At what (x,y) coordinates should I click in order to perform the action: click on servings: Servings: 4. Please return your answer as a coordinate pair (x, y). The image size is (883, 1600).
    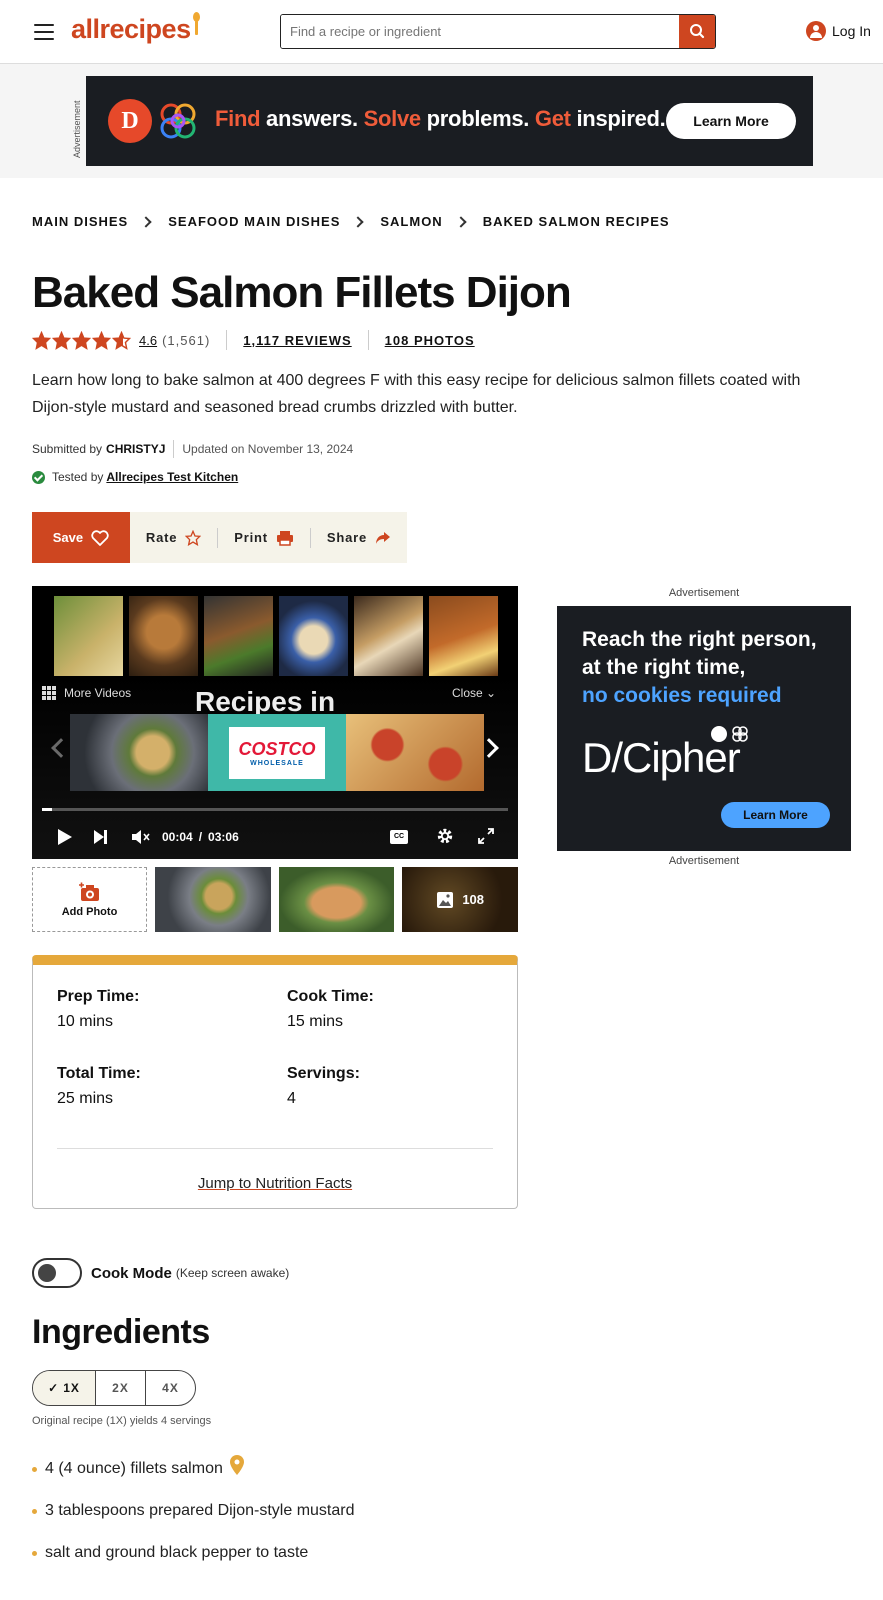
    Looking at the image, I should click on (323, 1086).